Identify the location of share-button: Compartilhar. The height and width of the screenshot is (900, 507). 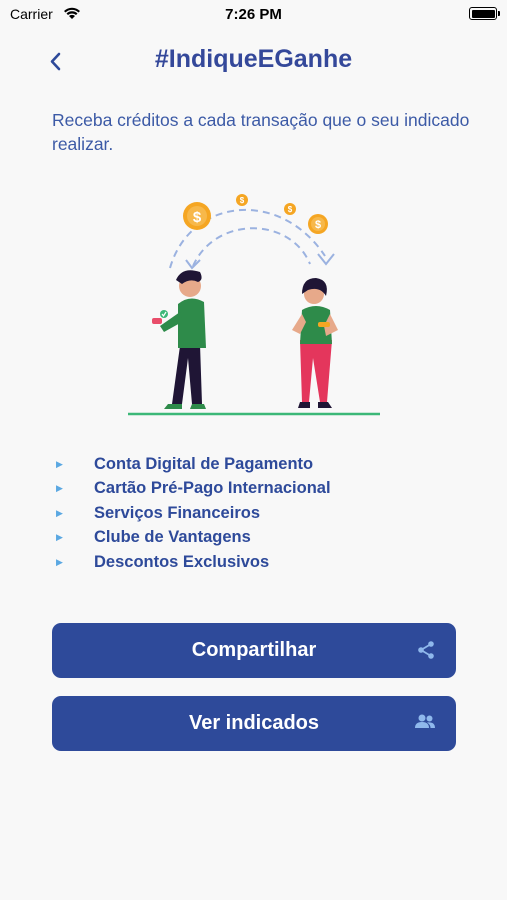
(254, 650).